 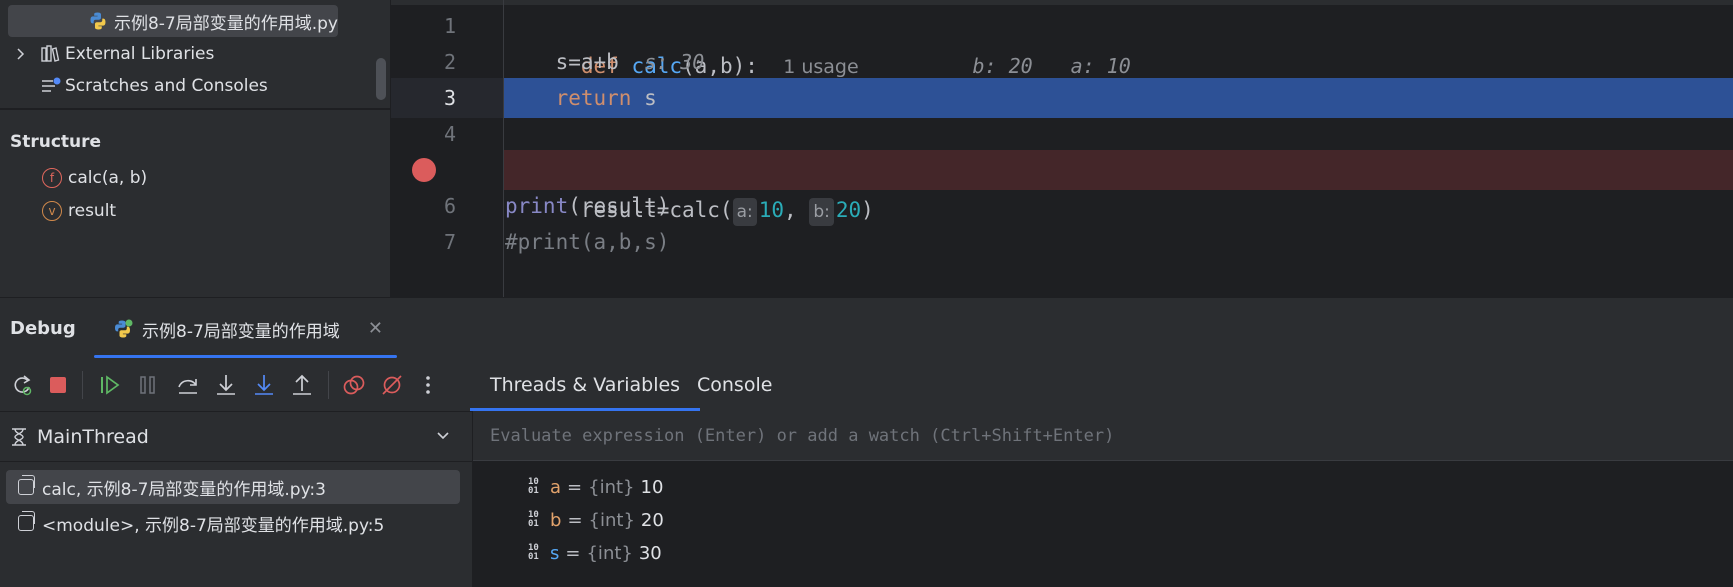 What do you see at coordinates (1062, 134) in the screenshot?
I see `code-line: 4` at bounding box center [1062, 134].